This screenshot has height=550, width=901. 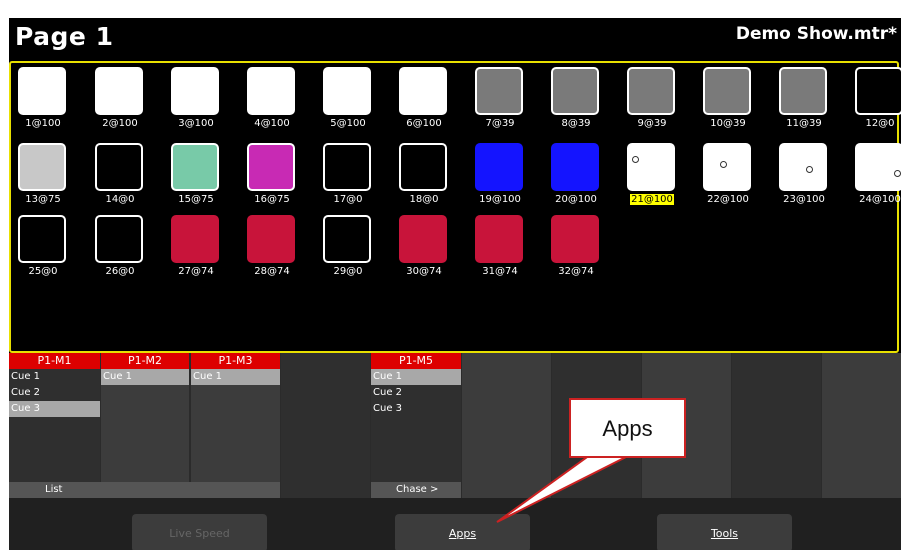 What do you see at coordinates (563, 488) in the screenshot?
I see `callout-pointer` at bounding box center [563, 488].